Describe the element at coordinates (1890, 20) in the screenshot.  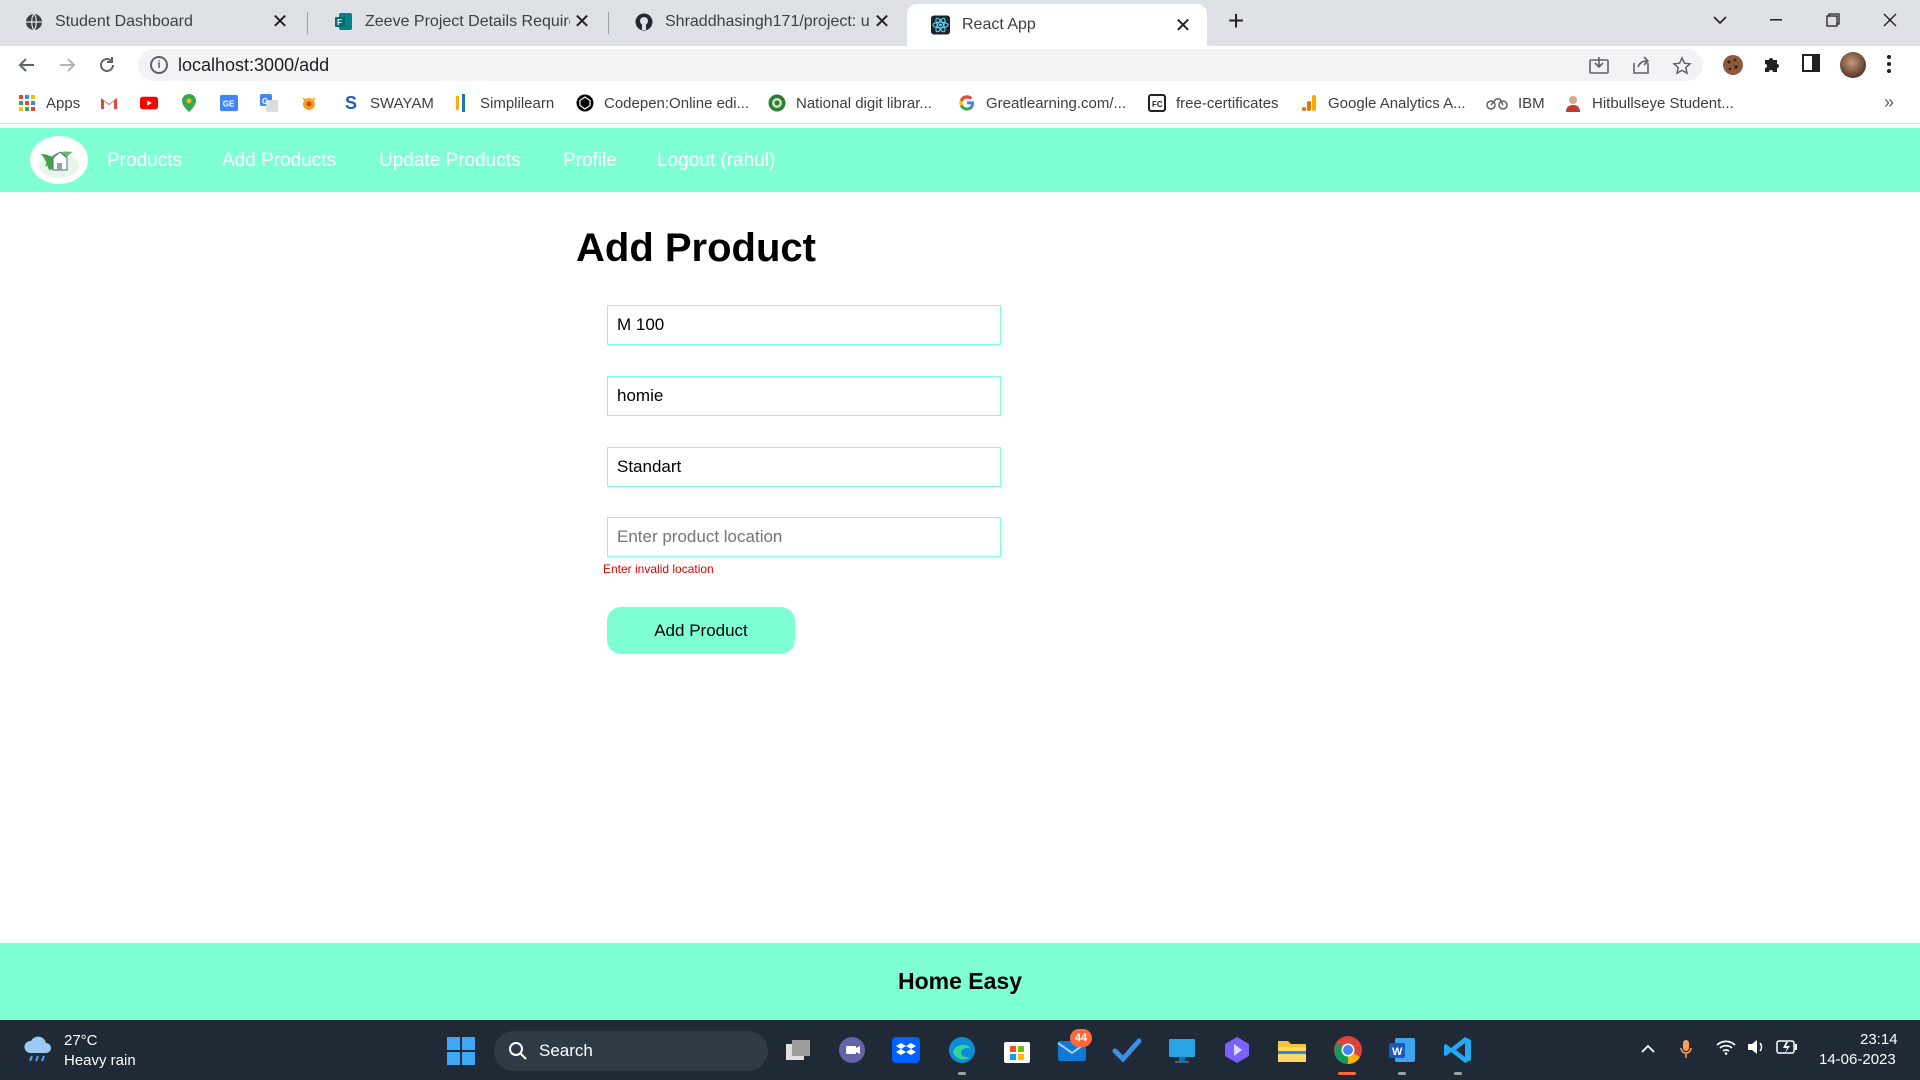
I see `close-window-icon` at that location.